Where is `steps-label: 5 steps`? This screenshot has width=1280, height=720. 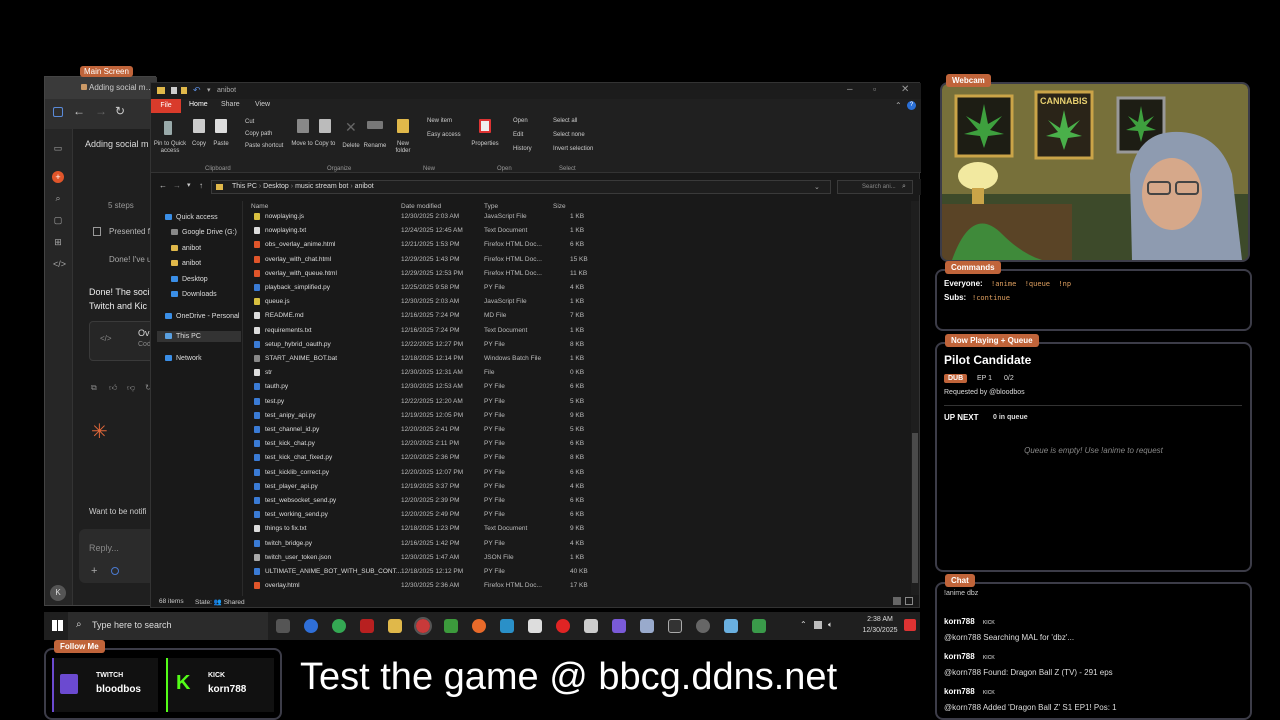
steps-label: 5 steps is located at coordinates (121, 205).